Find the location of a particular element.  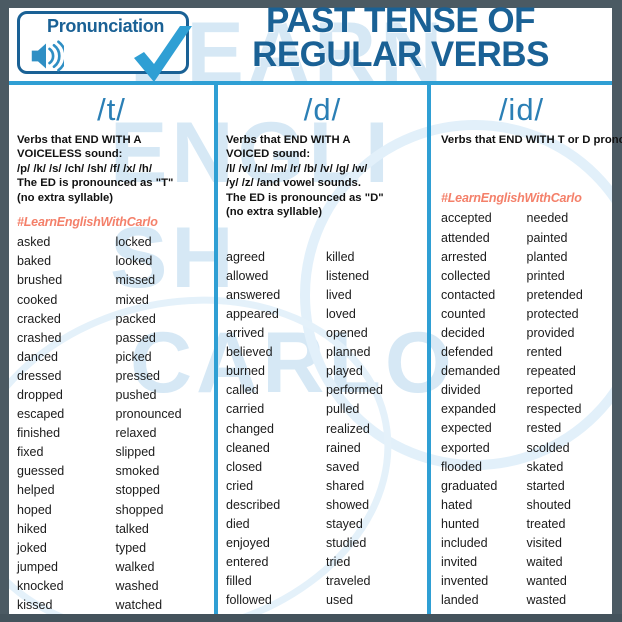

verb-item: tried is located at coordinates (338, 562).